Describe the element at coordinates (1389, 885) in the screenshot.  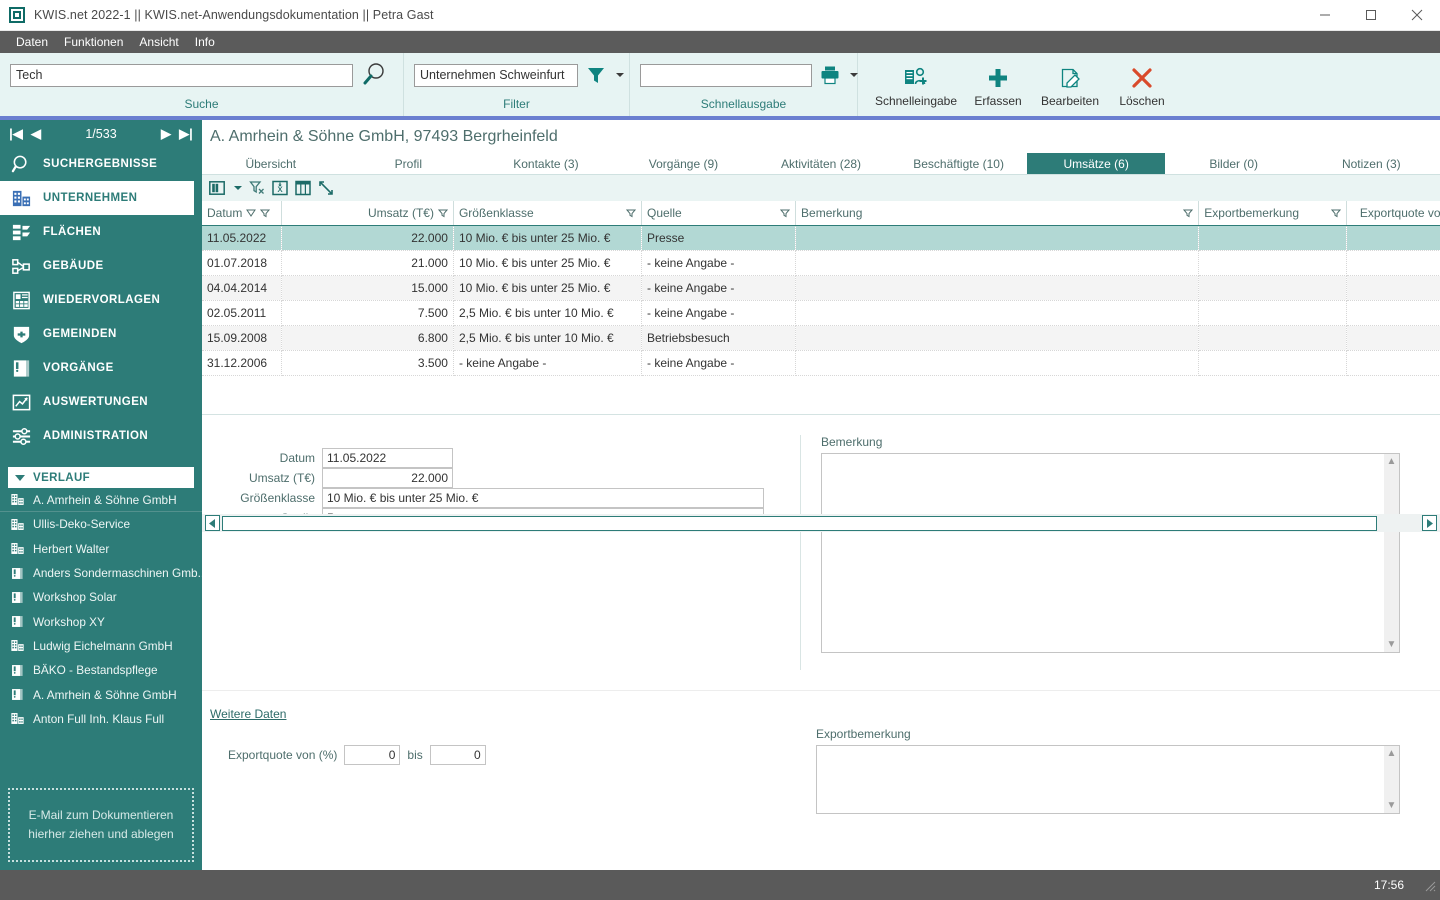
I see `clock: 17:56` at that location.